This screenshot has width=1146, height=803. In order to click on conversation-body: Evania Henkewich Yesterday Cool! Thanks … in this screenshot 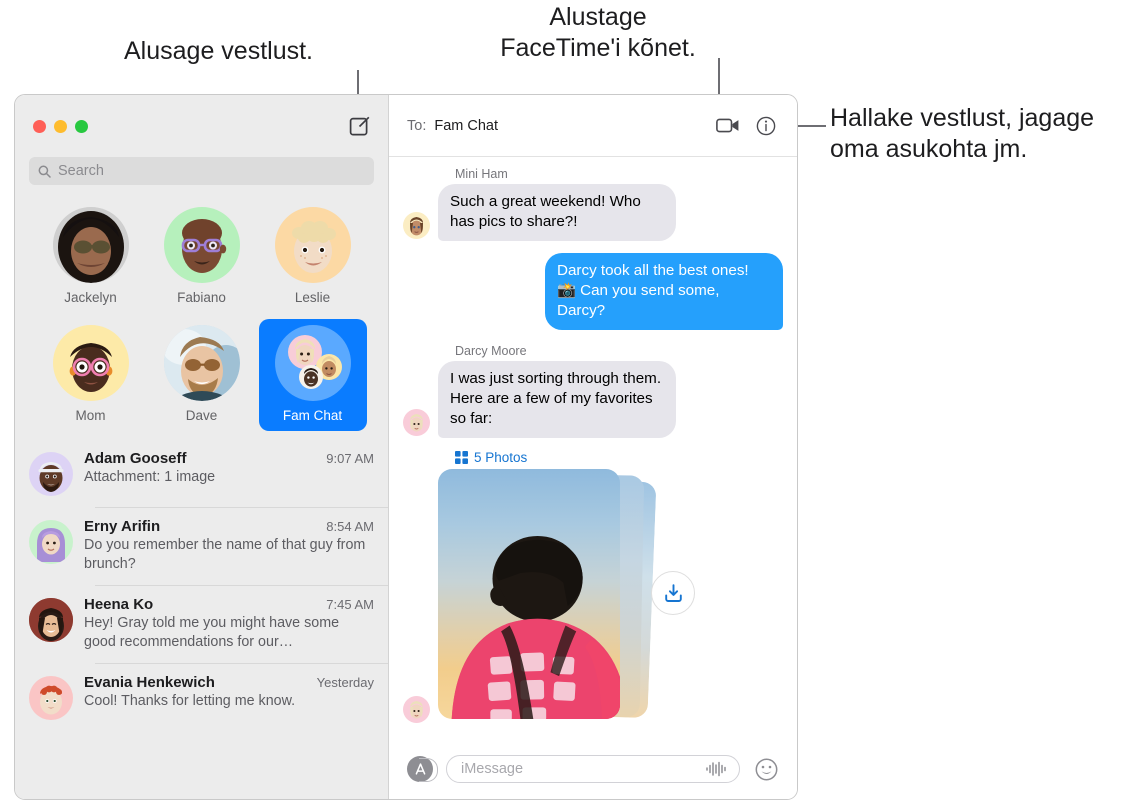, I will do `click(229, 692)`.